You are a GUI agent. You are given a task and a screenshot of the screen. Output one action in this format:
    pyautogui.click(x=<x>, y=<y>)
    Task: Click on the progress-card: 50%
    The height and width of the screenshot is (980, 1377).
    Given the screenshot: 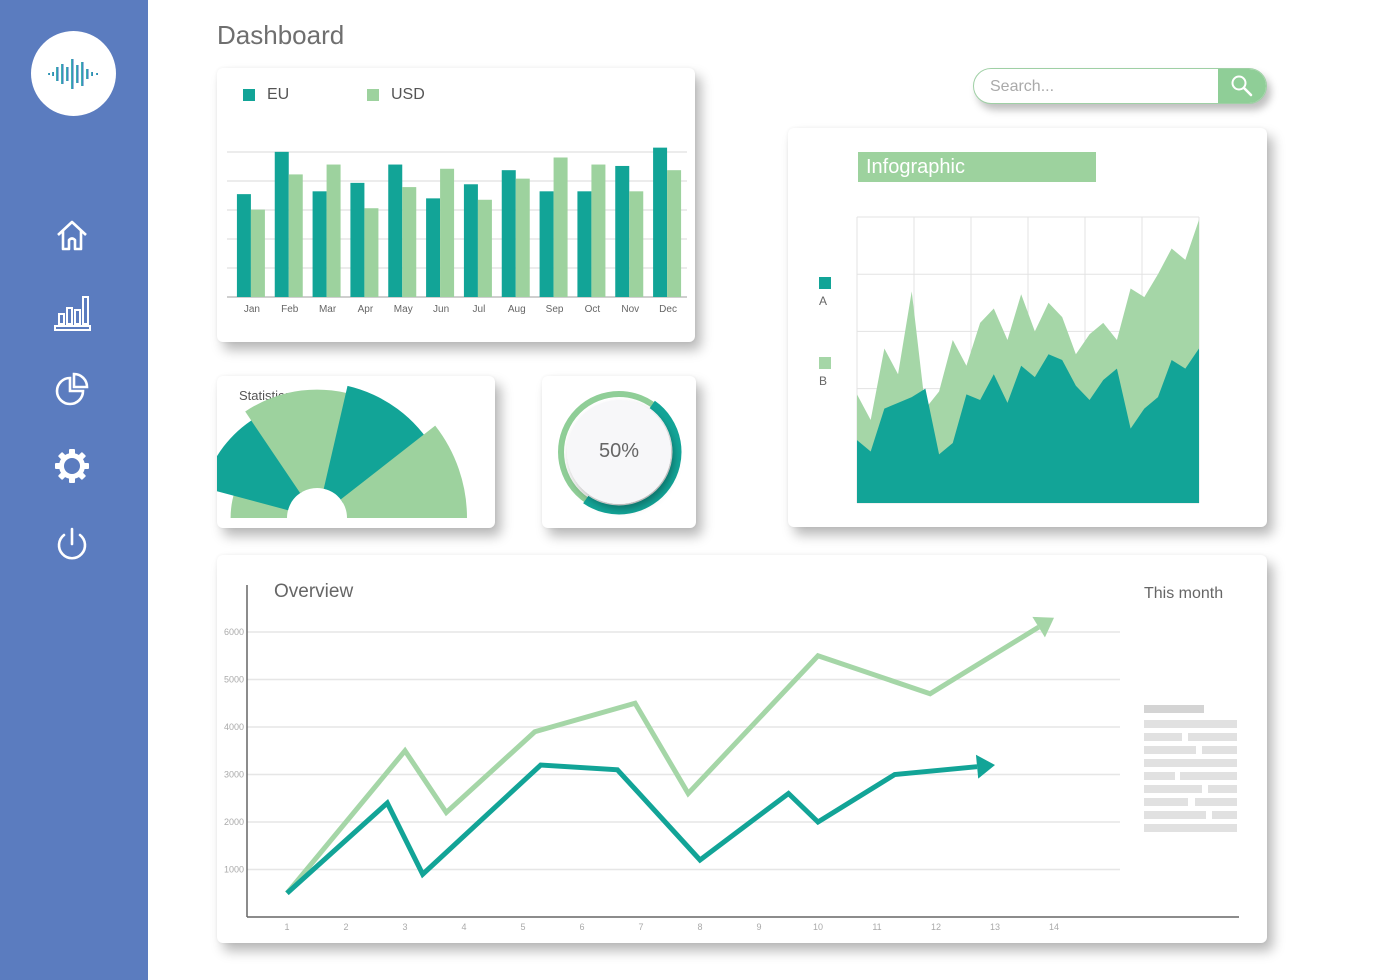 What is the action you would take?
    pyautogui.click(x=619, y=452)
    